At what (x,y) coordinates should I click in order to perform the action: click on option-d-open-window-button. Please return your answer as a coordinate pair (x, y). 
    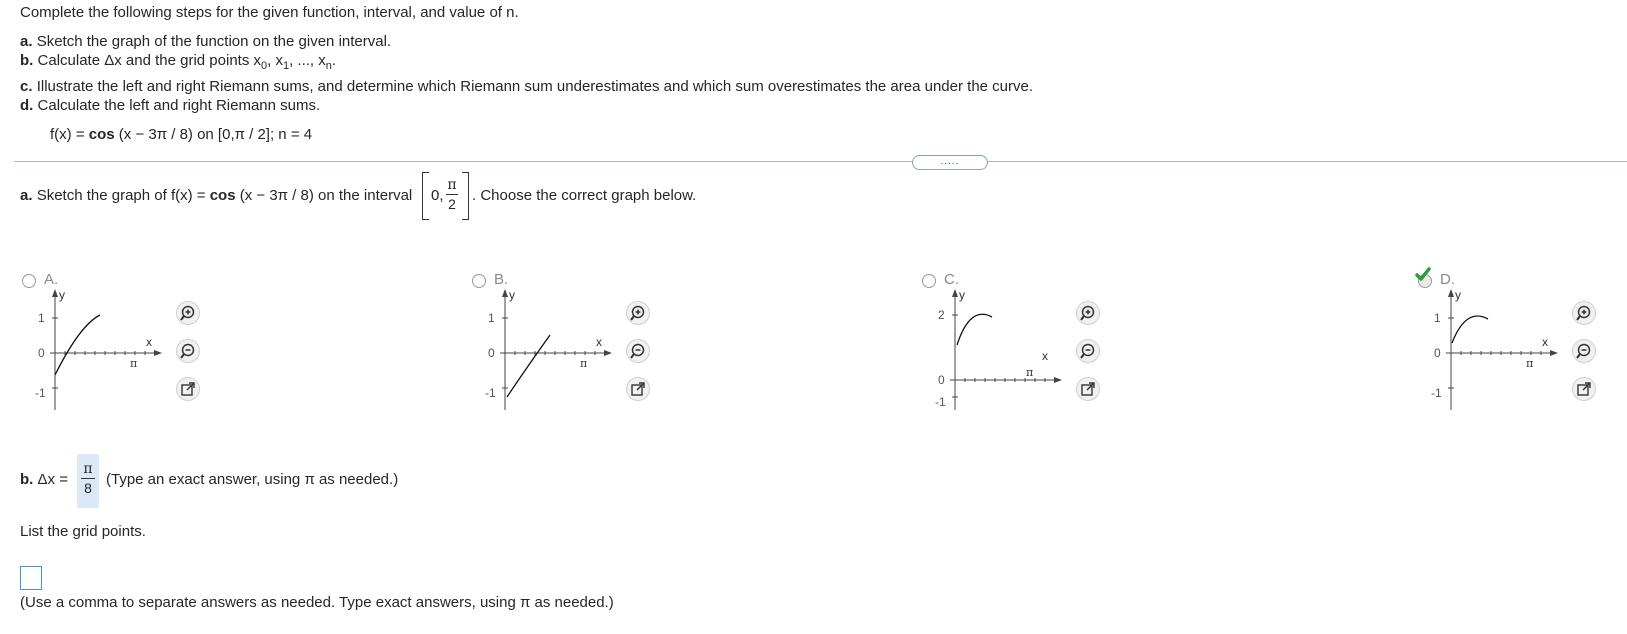
    Looking at the image, I should click on (1584, 389).